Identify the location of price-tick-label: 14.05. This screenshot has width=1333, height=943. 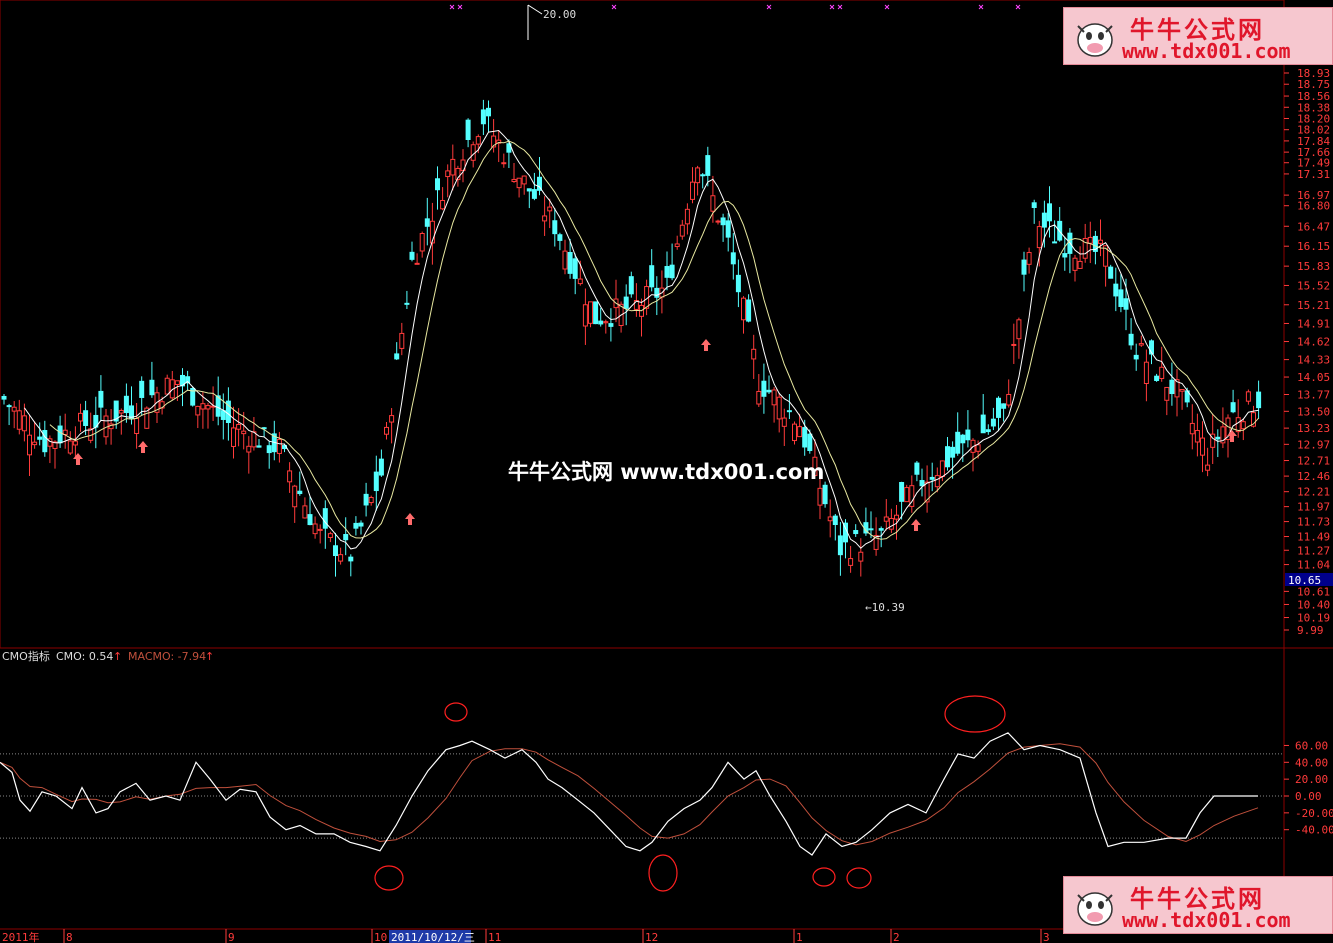
(1313, 377).